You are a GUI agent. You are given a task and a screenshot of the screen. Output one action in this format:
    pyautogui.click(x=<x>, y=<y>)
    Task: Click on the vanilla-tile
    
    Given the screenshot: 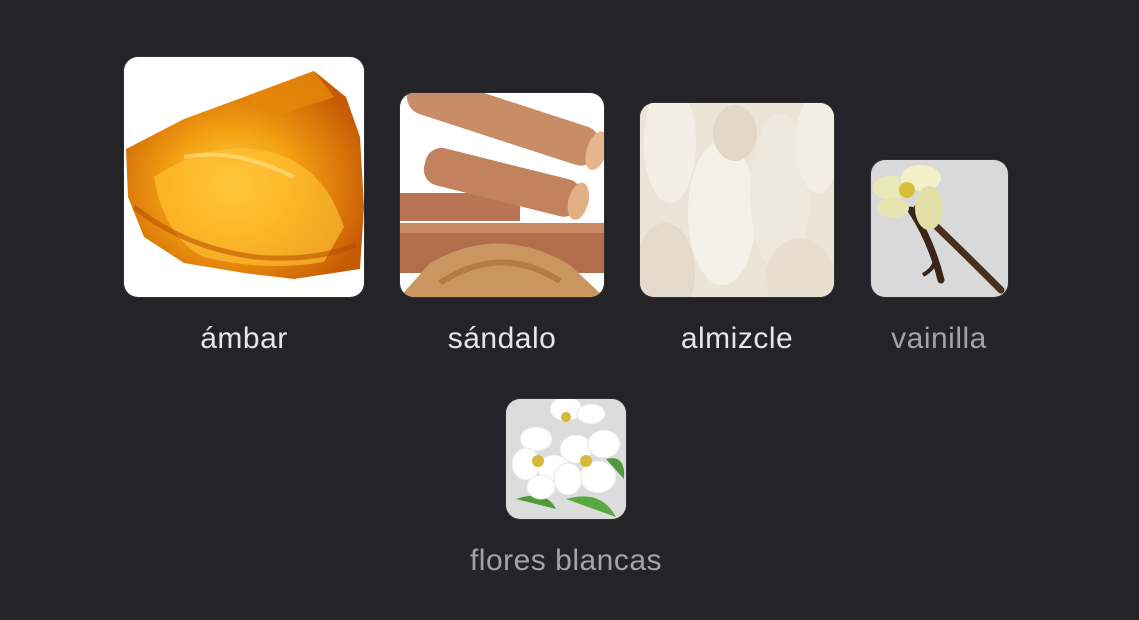 What is the action you would take?
    pyautogui.click(x=939, y=228)
    